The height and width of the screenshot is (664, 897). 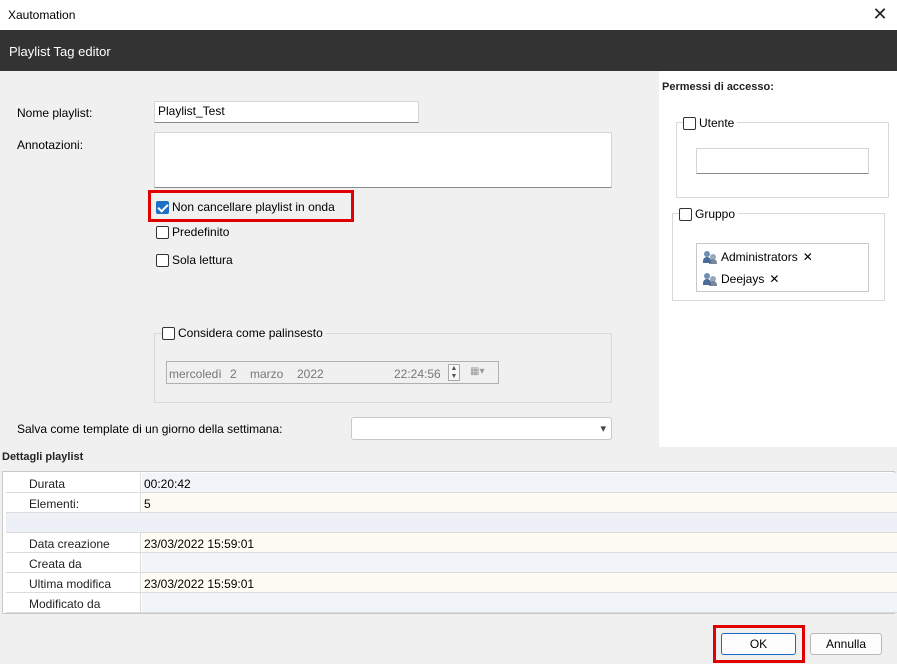 What do you see at coordinates (717, 123) in the screenshot?
I see `user-label: Utente` at bounding box center [717, 123].